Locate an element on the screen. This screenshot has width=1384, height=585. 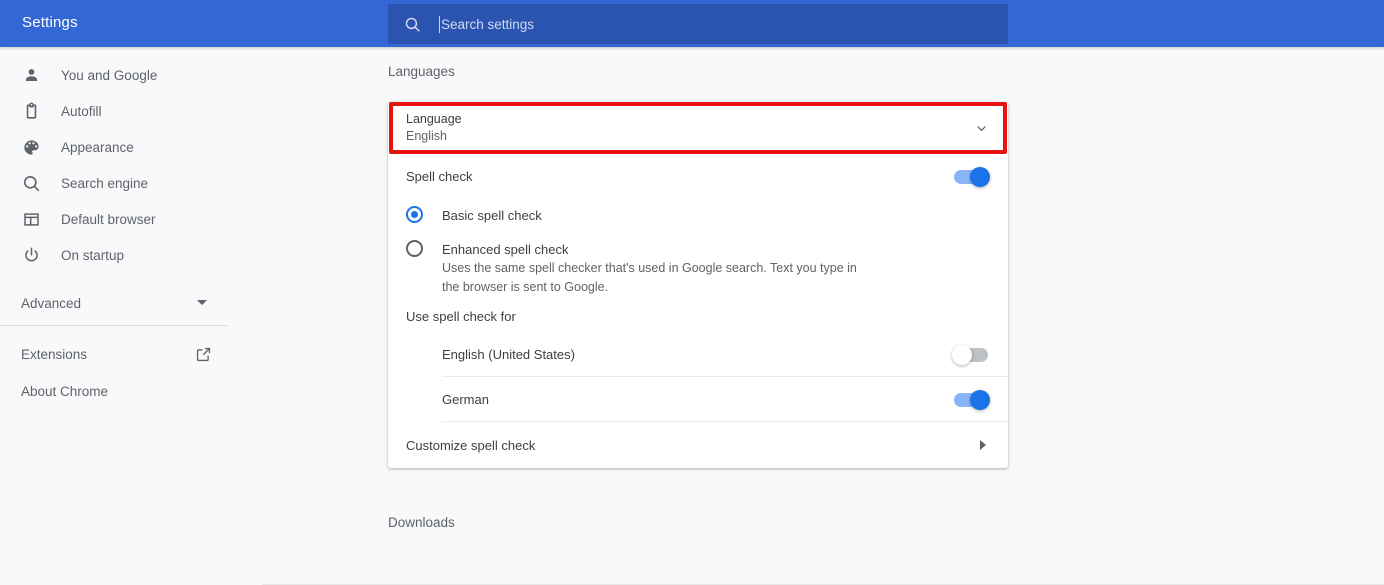
language-row-title: Language is located at coordinates (434, 119).